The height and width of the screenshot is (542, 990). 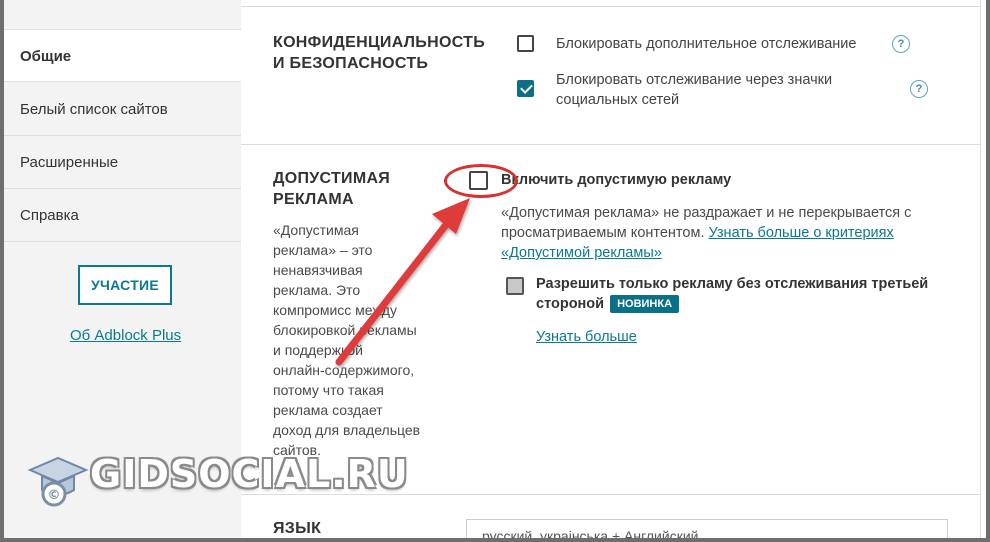 I want to click on watermark-text: GIDSOCIAL.RU, so click(x=249, y=474).